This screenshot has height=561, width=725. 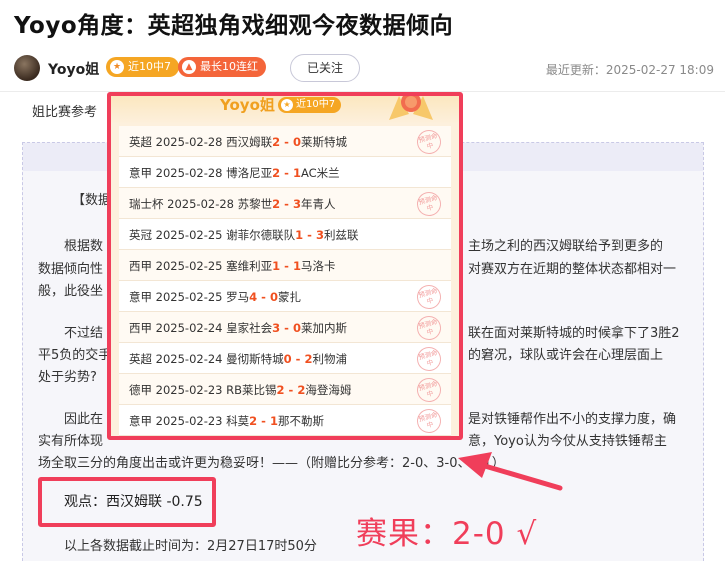 What do you see at coordinates (189, 67) in the screenshot?
I see `flame-icon: ▲` at bounding box center [189, 67].